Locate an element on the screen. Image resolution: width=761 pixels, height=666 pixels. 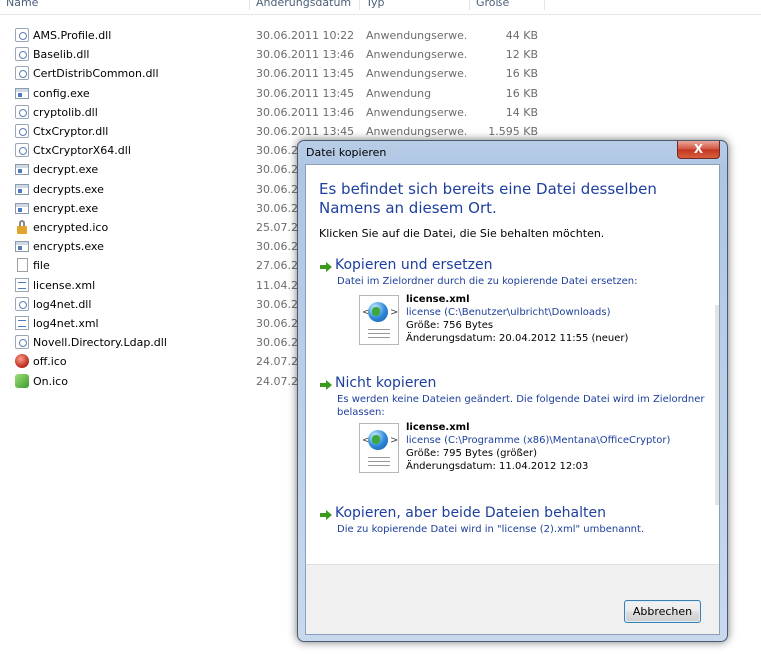
file-name: CtxCryptorX64.dll is located at coordinates (82, 151).